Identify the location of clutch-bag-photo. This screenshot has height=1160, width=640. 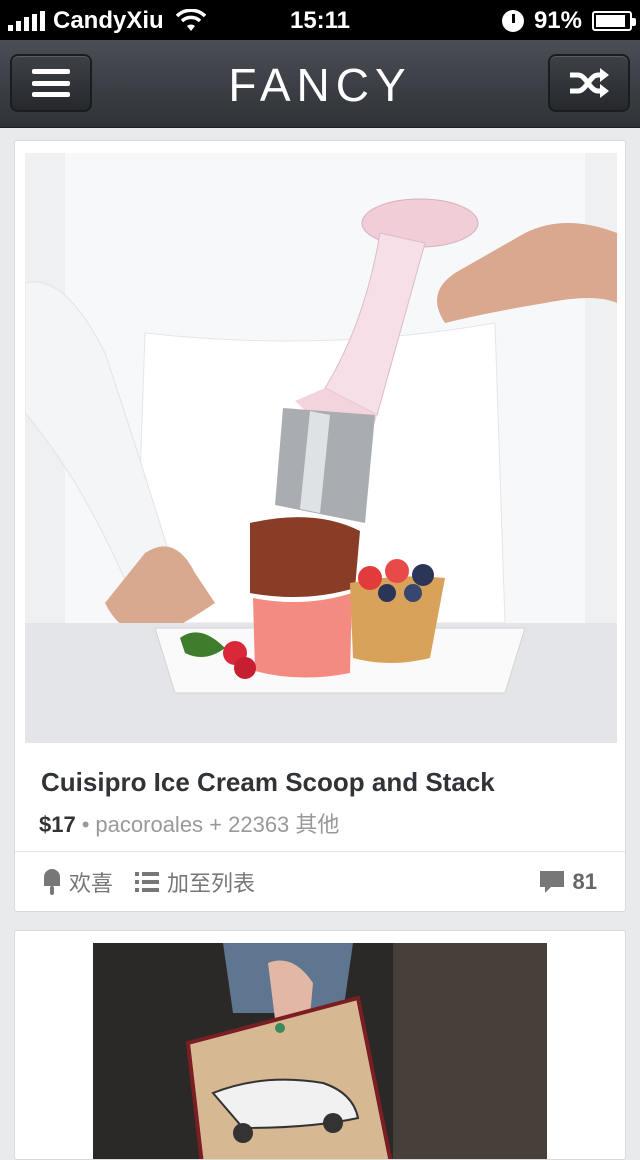
(320, 1051).